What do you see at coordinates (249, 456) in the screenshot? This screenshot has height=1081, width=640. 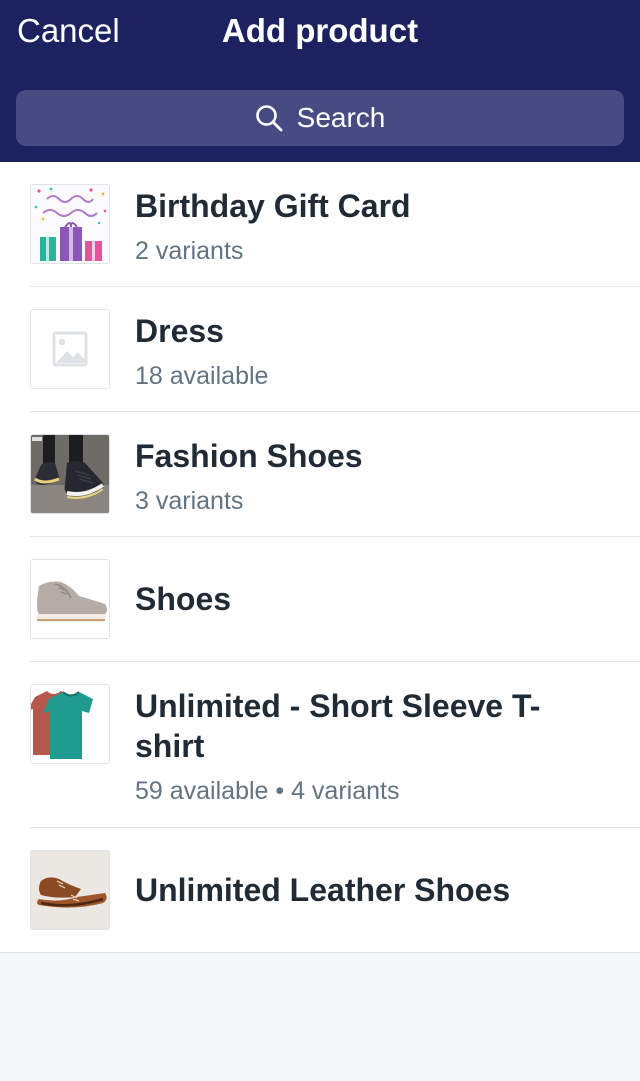 I see `product-title: Fashion Shoes` at bounding box center [249, 456].